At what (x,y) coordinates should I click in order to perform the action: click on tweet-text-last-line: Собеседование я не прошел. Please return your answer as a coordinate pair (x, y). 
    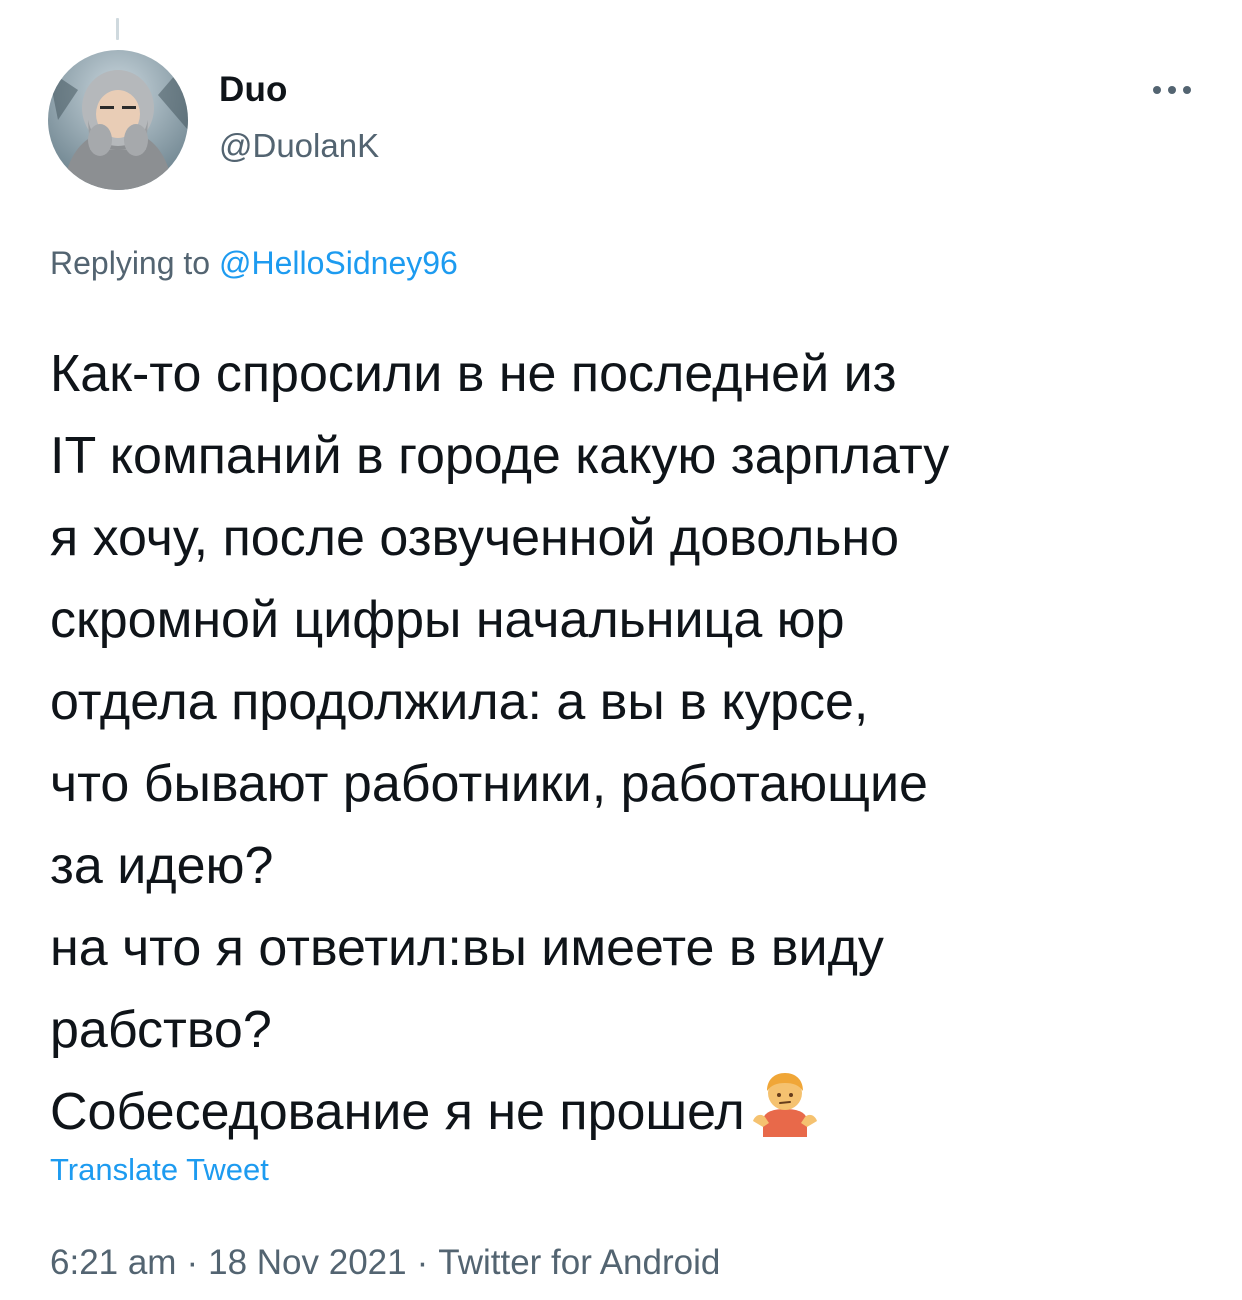
    Looking at the image, I should click on (630, 1117).